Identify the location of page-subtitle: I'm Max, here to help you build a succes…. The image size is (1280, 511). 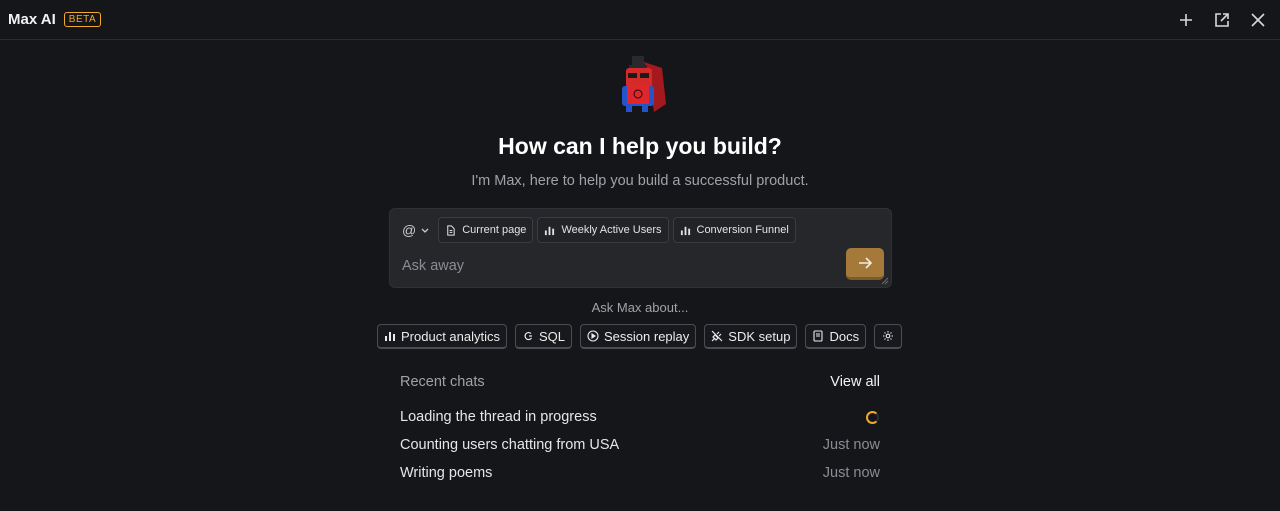
(640, 181).